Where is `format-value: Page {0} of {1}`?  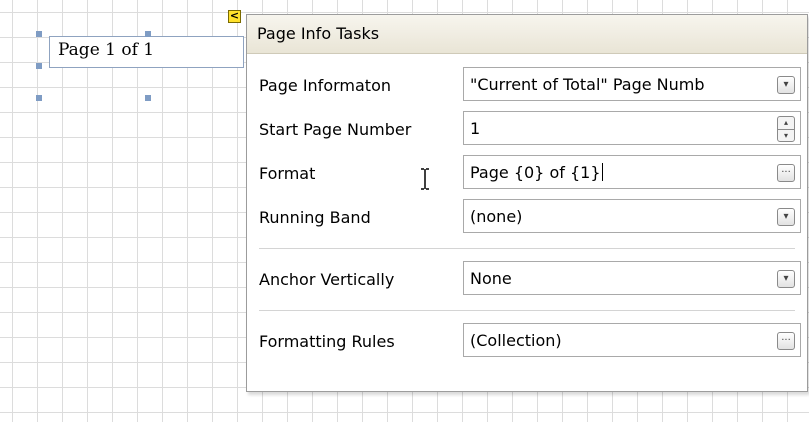 format-value: Page {0} of {1} is located at coordinates (535, 172).